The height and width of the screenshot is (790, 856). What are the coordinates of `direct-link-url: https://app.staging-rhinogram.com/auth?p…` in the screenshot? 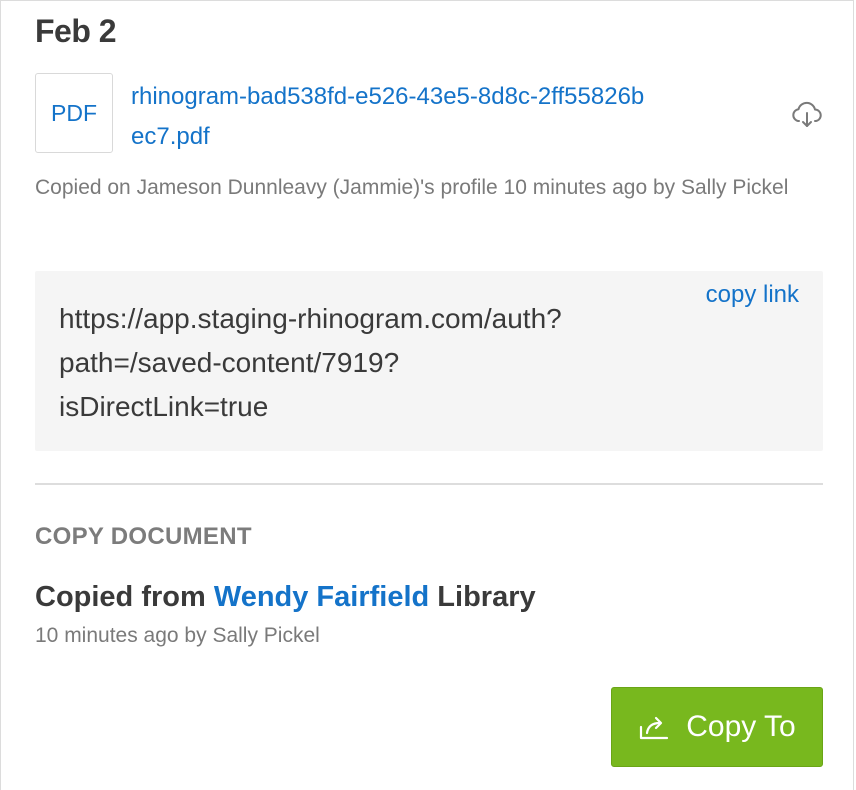 It's located at (310, 362).